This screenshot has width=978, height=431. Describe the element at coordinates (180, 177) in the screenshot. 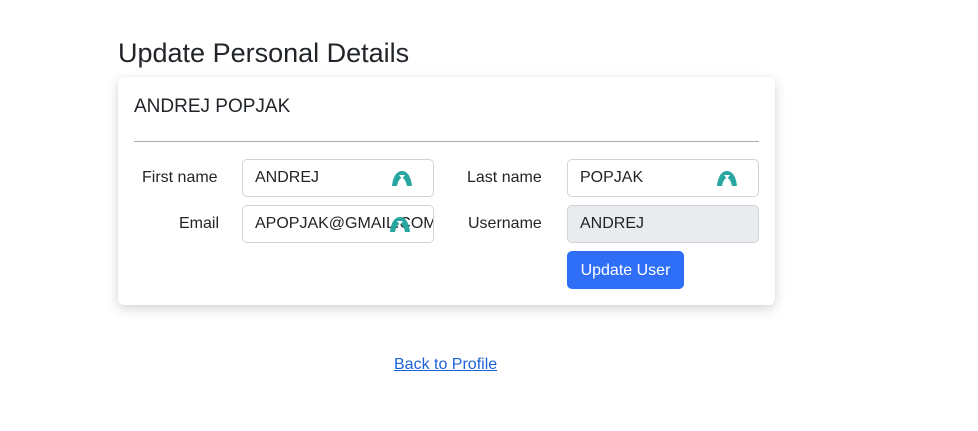

I see `first-name-label: First name` at that location.